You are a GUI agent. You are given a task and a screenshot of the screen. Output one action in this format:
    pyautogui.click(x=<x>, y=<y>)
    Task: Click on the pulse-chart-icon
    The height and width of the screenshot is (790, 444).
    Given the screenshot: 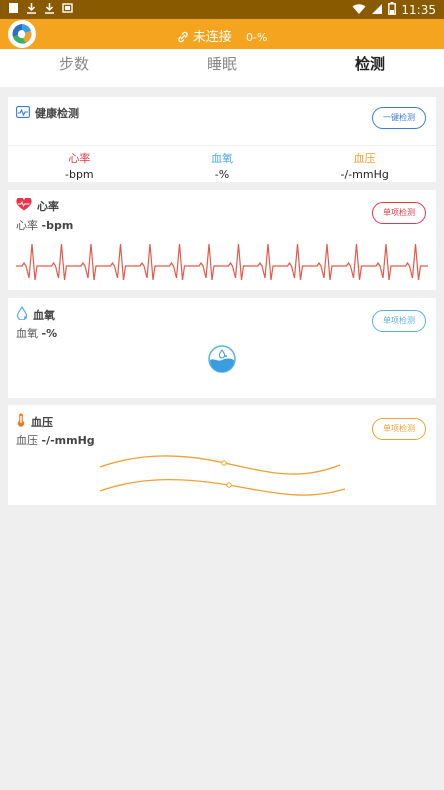 What is the action you would take?
    pyautogui.click(x=23, y=113)
    